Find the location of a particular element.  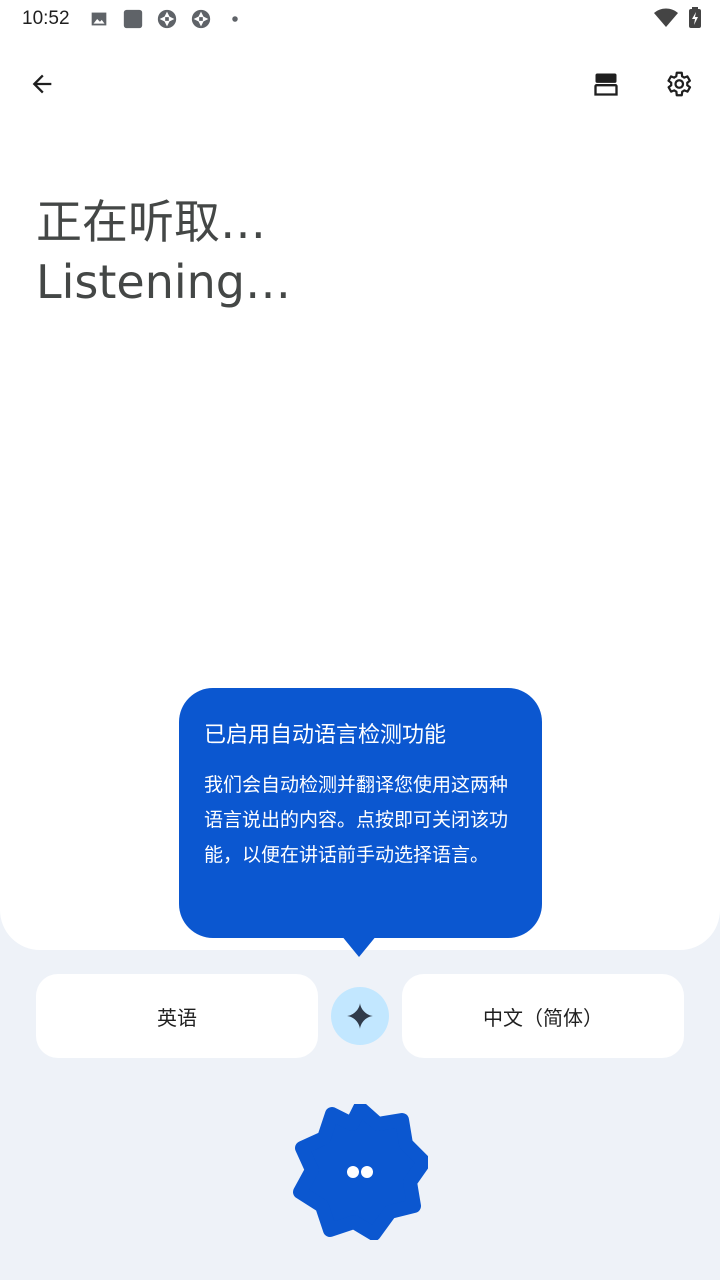

listening-mic-button is located at coordinates (361, 1171).